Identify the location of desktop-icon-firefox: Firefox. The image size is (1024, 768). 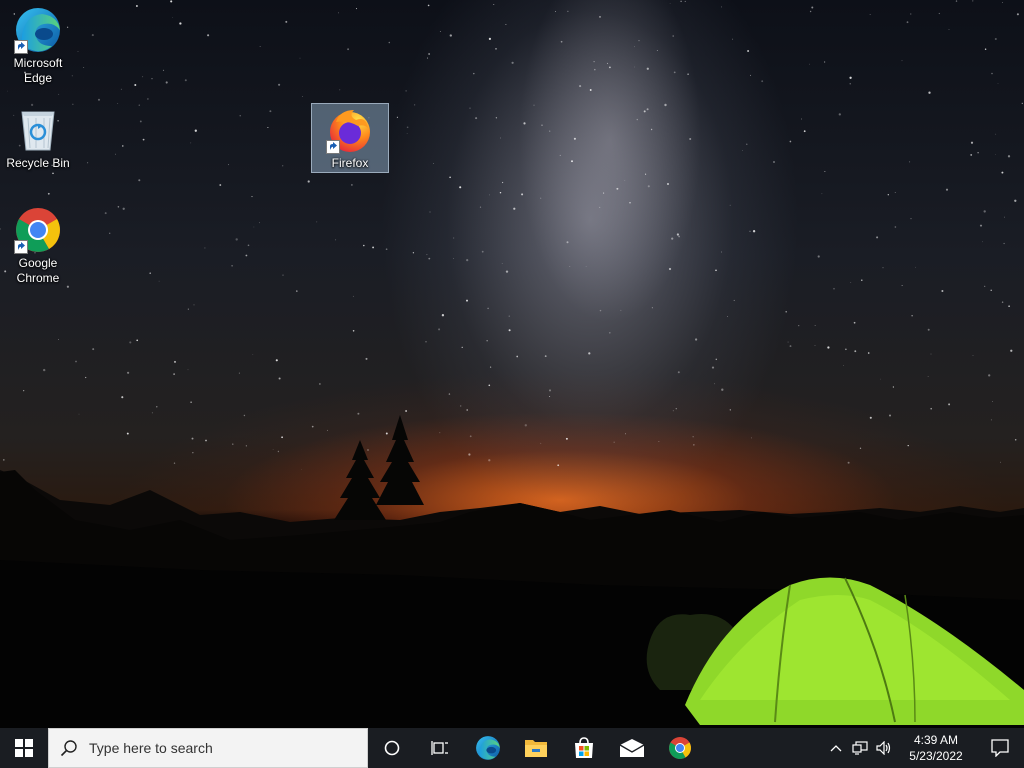
(350, 138).